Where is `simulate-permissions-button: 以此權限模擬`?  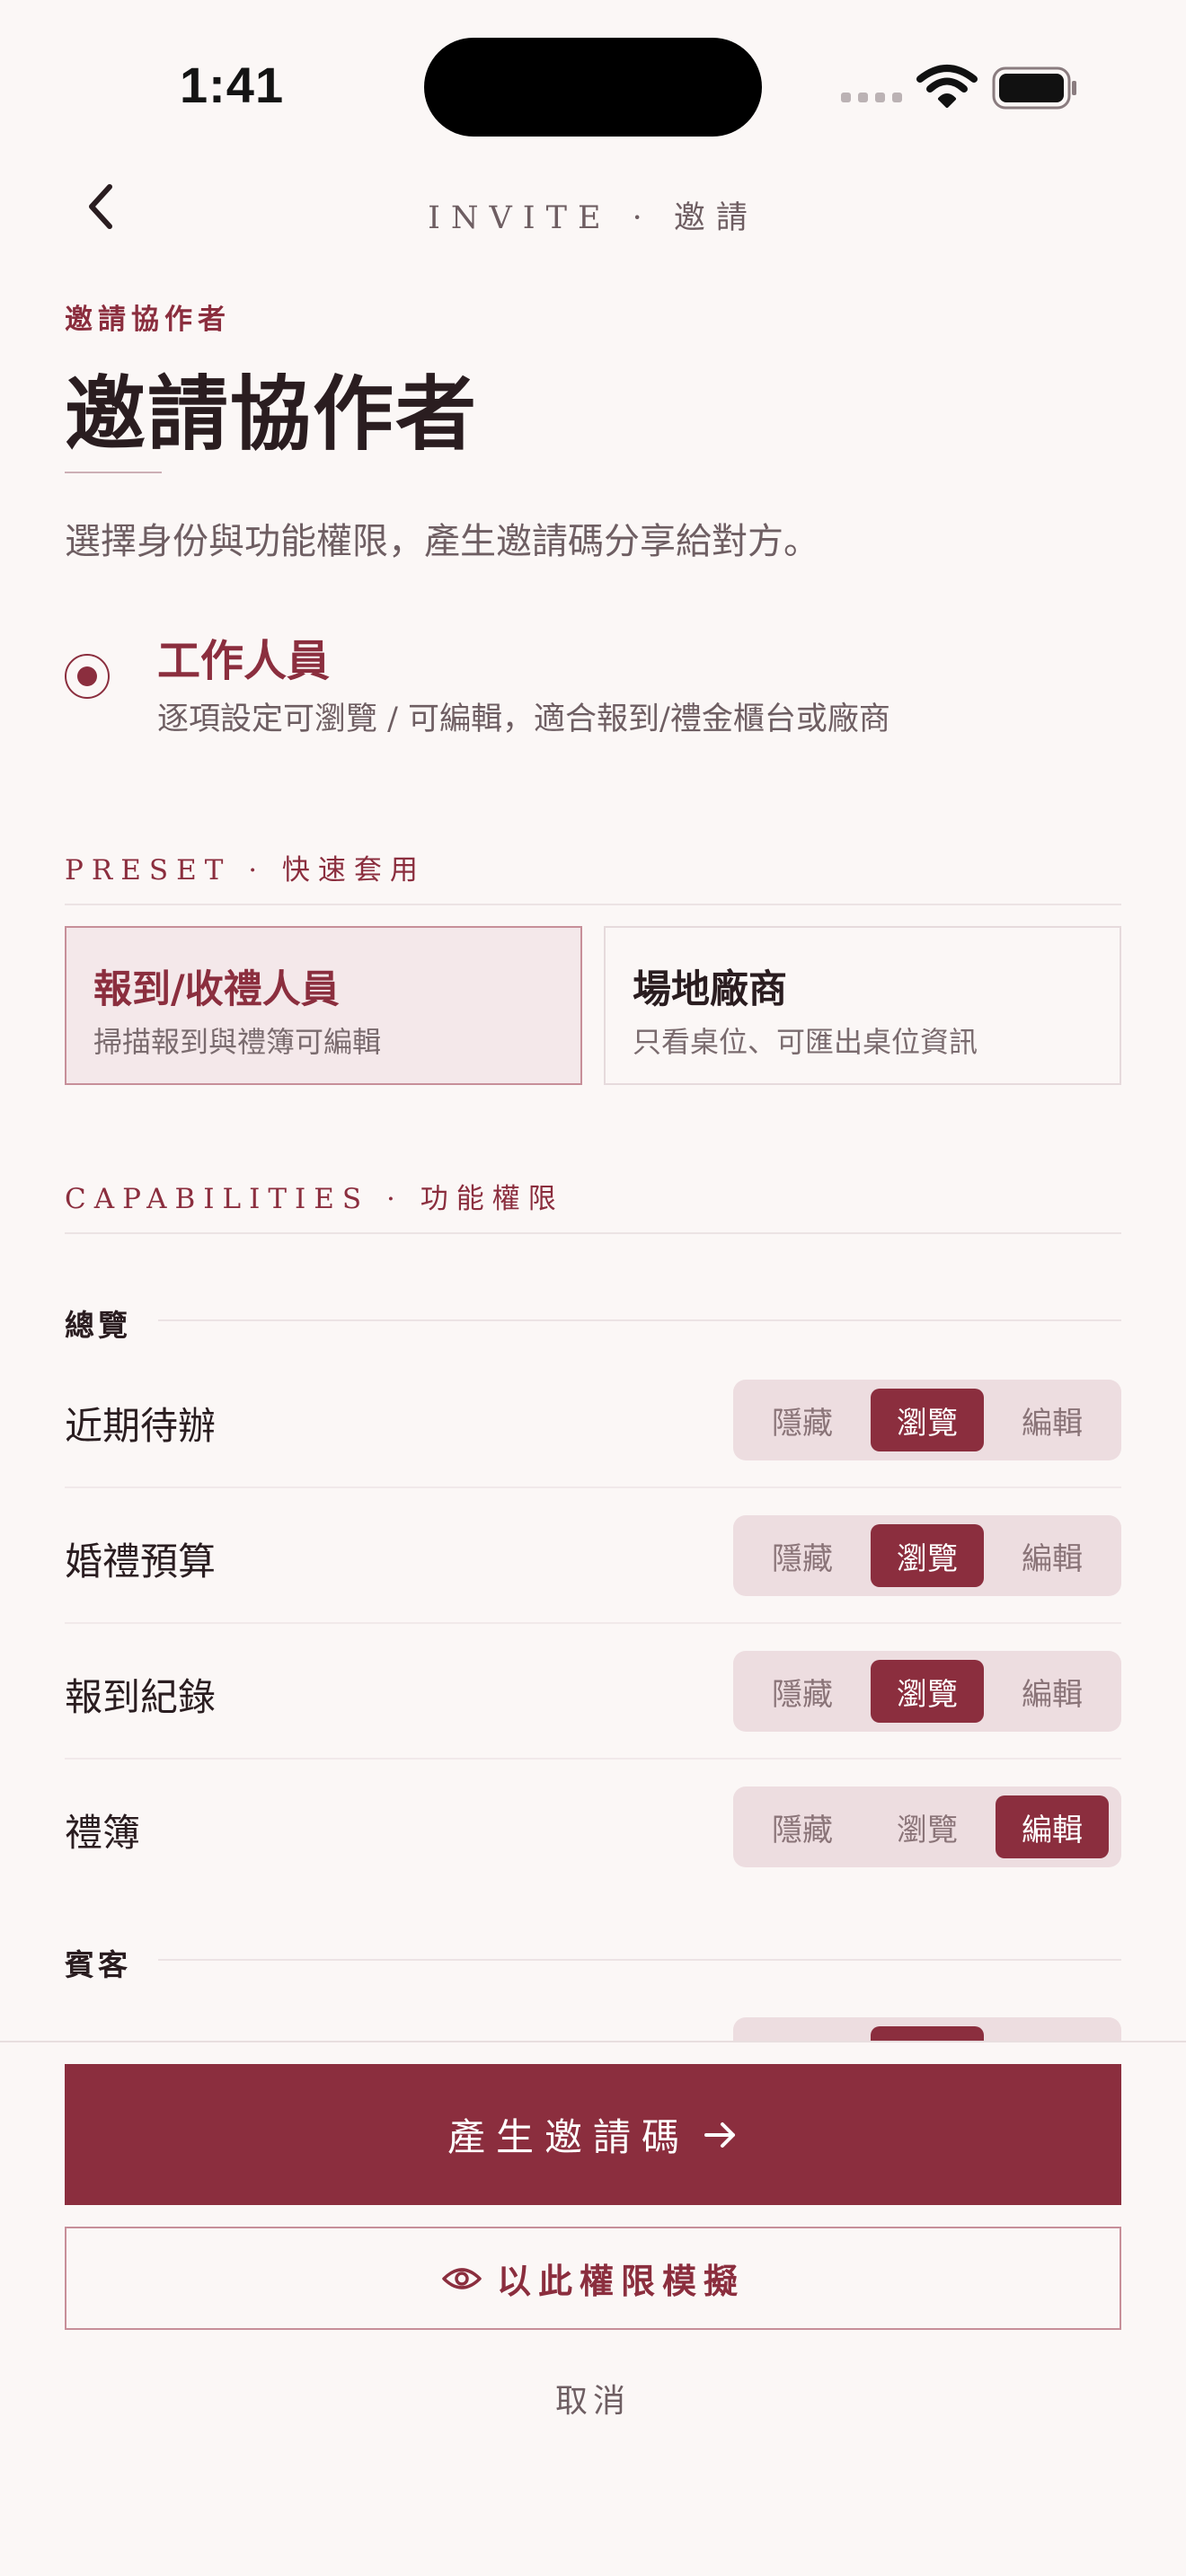
simulate-permissions-button: 以此權限模擬 is located at coordinates (593, 2278).